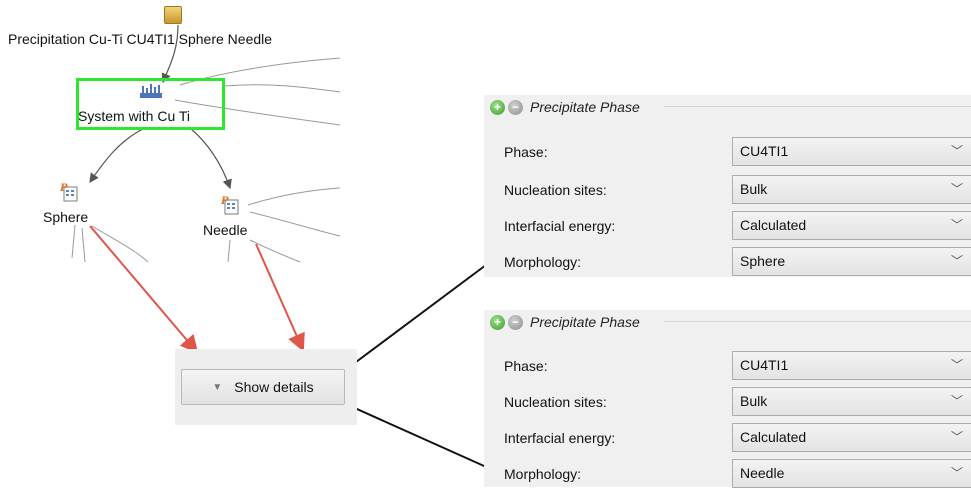  What do you see at coordinates (140, 39) in the screenshot?
I see `root-node-label: Precipitation Cu-Ti CU4TI1 Sphere Needle` at bounding box center [140, 39].